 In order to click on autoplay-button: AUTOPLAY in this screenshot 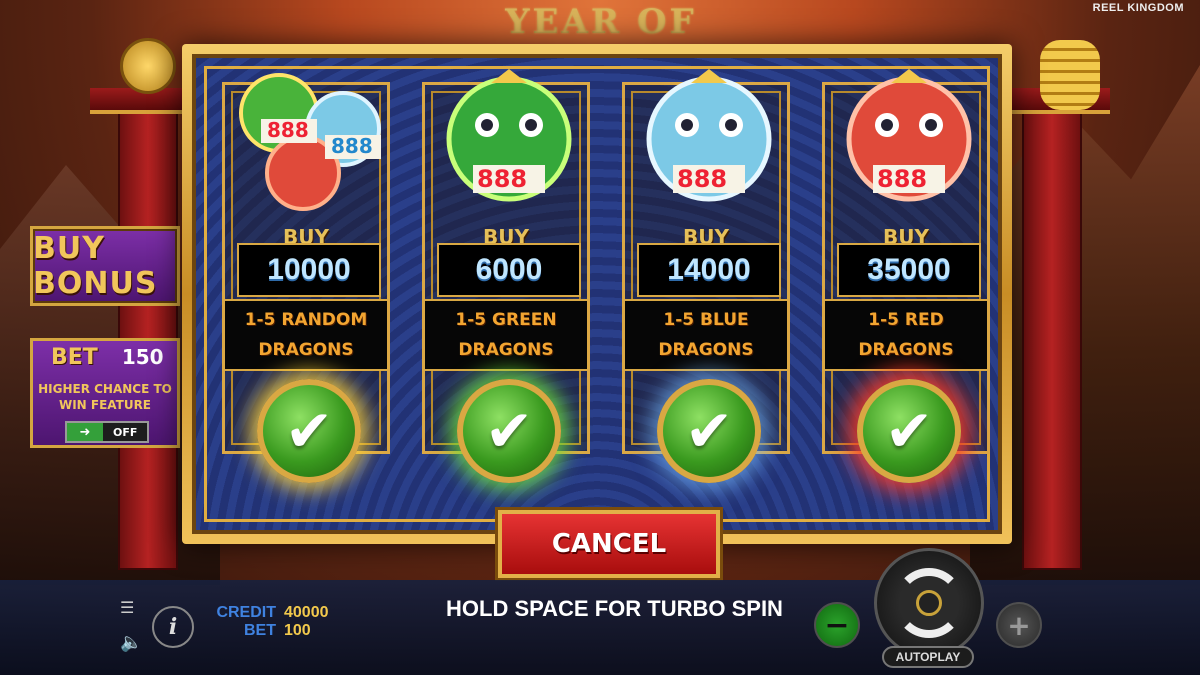, I will do `click(928, 657)`.